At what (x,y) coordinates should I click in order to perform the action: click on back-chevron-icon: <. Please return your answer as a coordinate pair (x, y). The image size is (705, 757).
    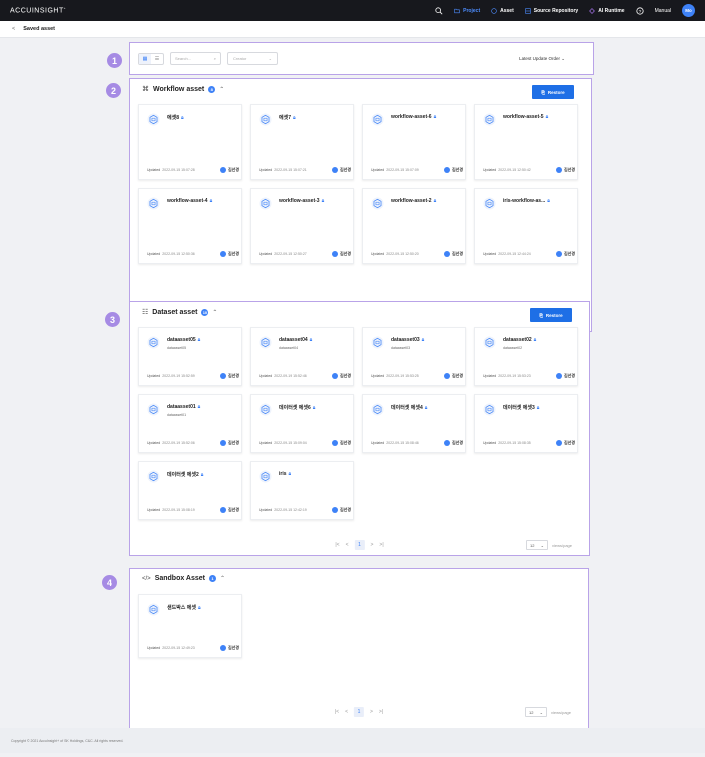
    Looking at the image, I should click on (13, 29).